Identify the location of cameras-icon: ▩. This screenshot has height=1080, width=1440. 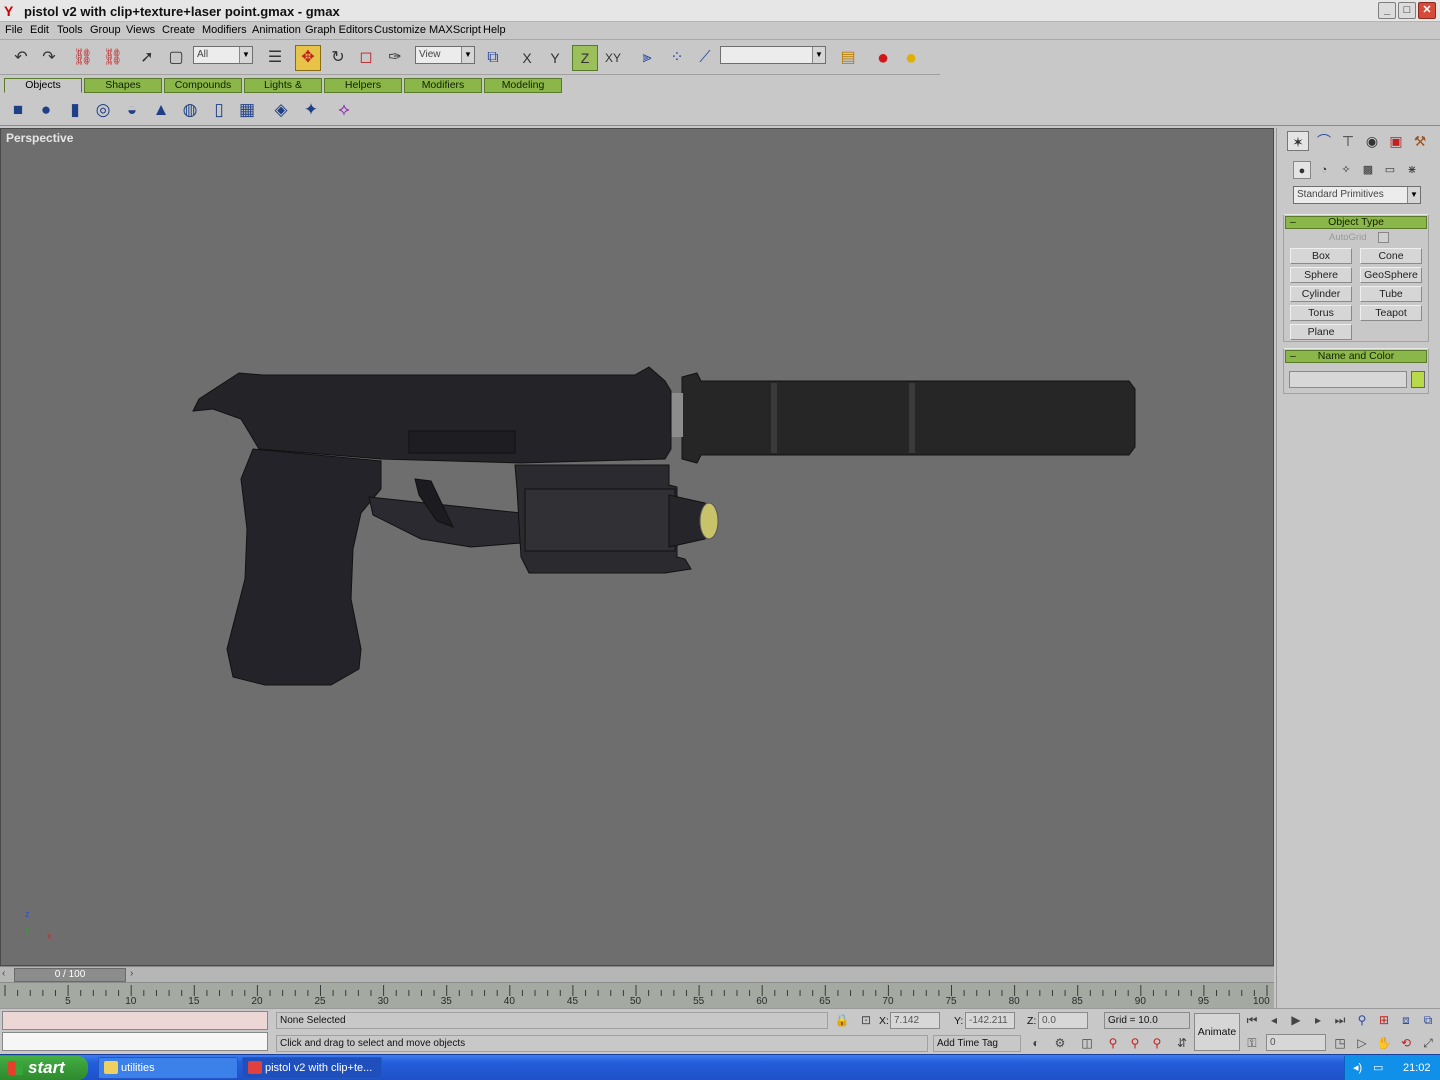
(1368, 170).